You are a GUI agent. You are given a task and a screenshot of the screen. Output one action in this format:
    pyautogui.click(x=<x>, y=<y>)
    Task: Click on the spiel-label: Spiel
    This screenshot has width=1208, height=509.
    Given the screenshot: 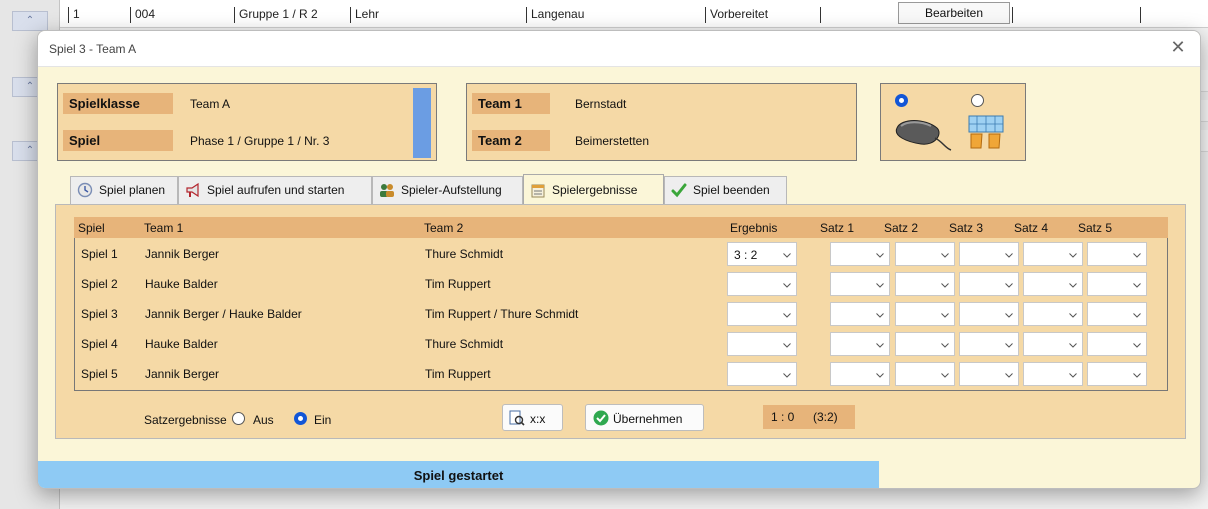 What is the action you would take?
    pyautogui.click(x=118, y=140)
    